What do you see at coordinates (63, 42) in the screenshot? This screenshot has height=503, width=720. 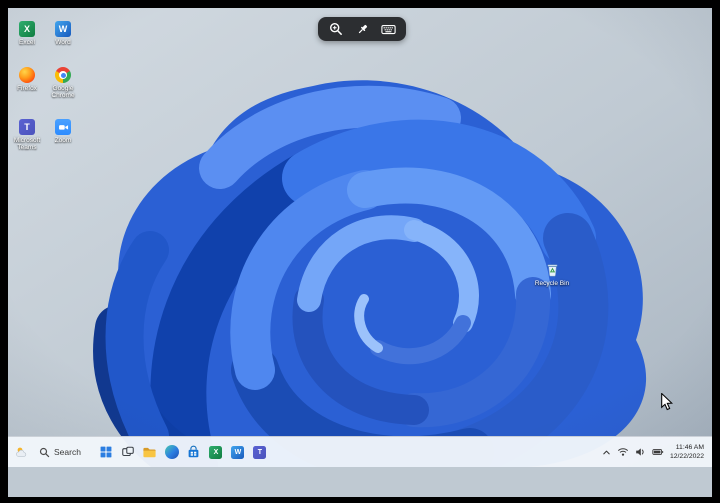 I see `desktop-icon-label: Word` at bounding box center [63, 42].